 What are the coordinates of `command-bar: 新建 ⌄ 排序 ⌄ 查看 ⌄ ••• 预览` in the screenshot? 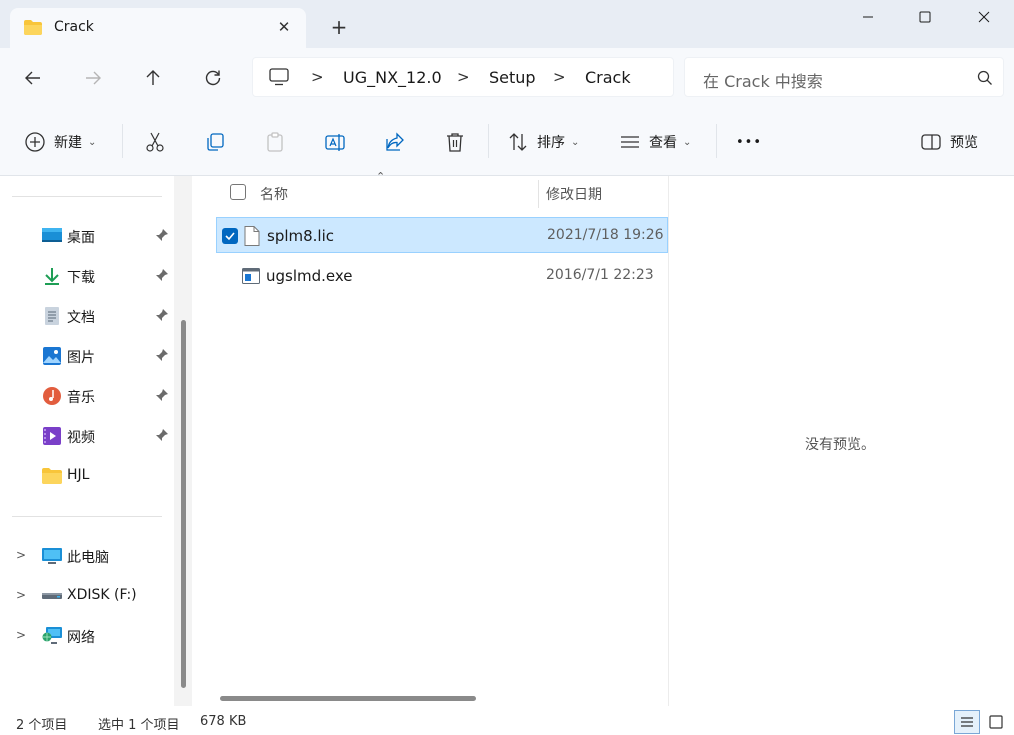 It's located at (507, 141).